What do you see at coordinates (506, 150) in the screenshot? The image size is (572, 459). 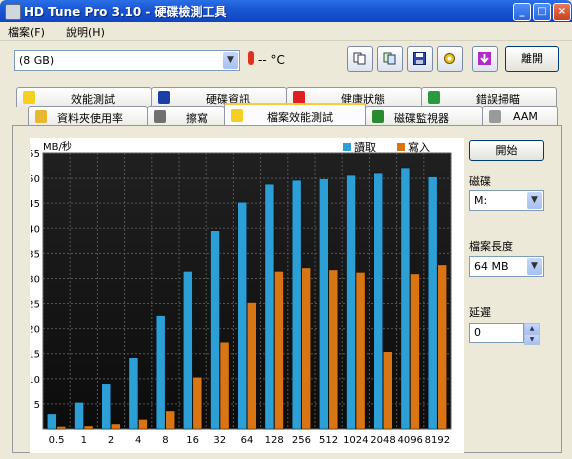 I see `start-button: 開始` at bounding box center [506, 150].